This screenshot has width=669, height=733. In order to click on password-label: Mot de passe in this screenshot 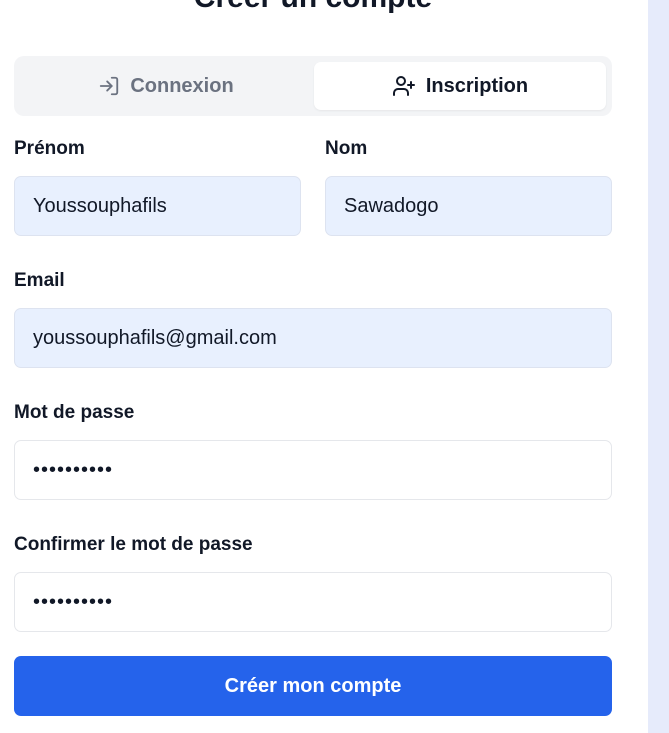, I will do `click(74, 412)`.